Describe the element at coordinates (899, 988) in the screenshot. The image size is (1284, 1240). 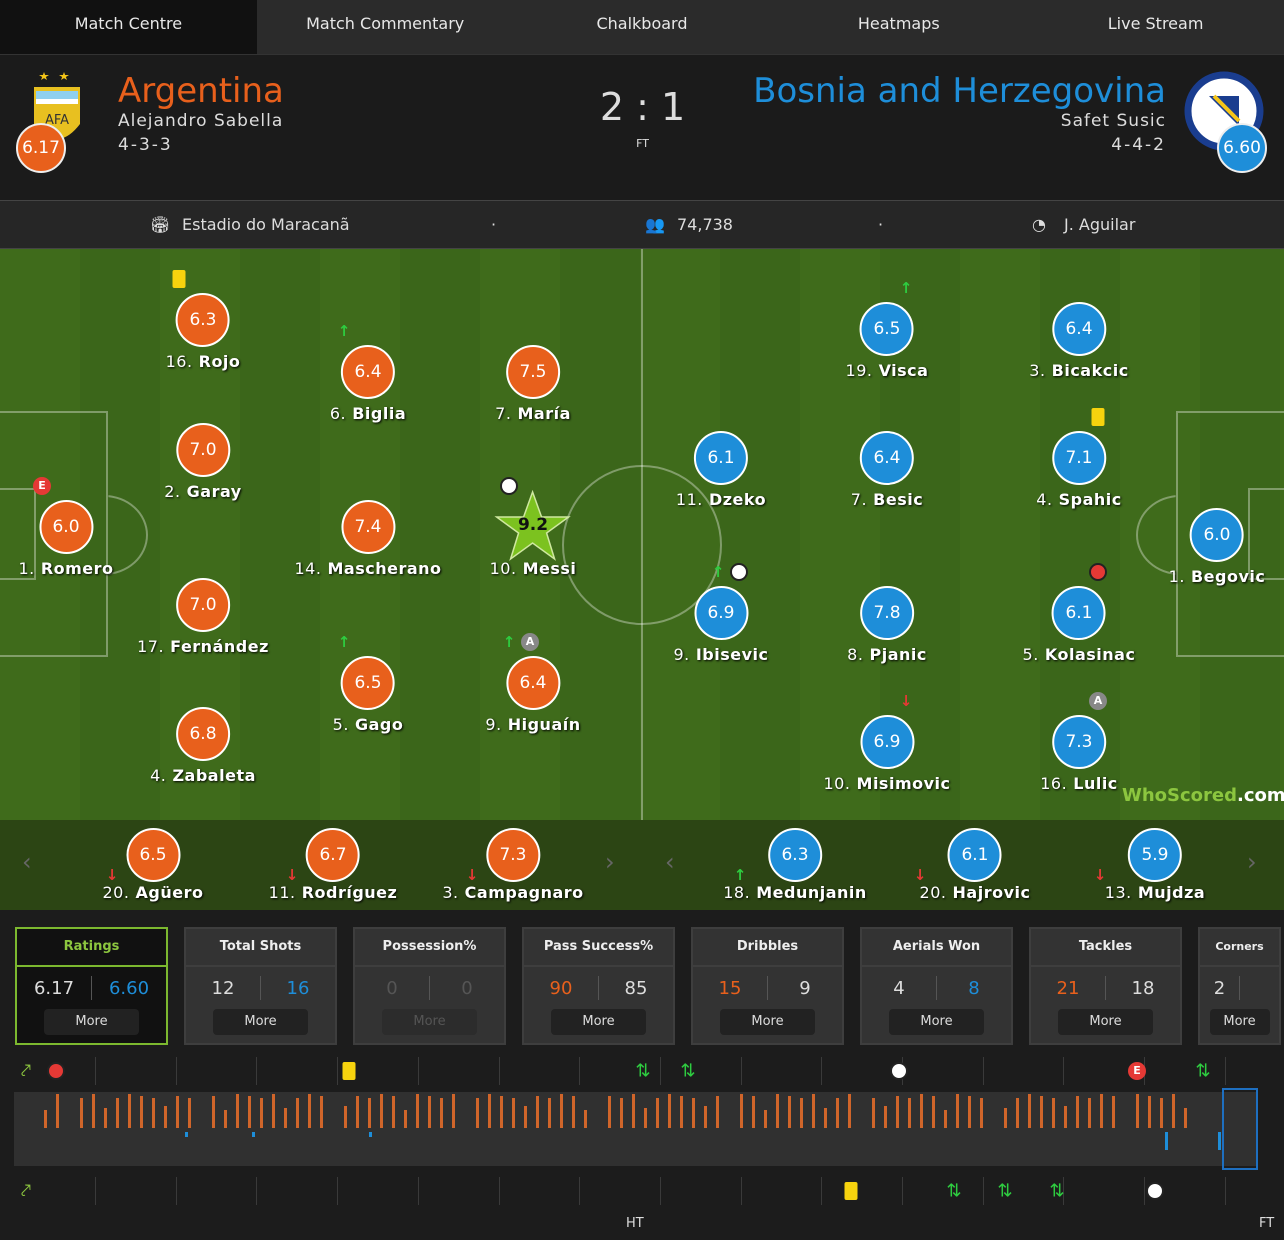
I see `home-stat-value: 4` at that location.